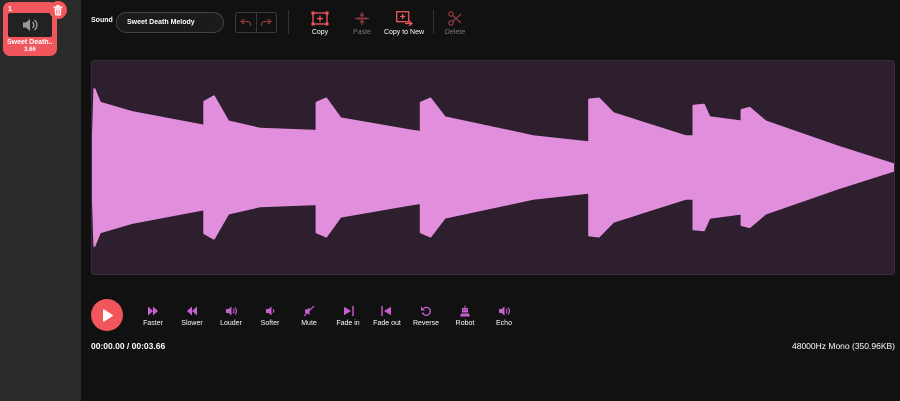  I want to click on scissors-icon, so click(455, 18).